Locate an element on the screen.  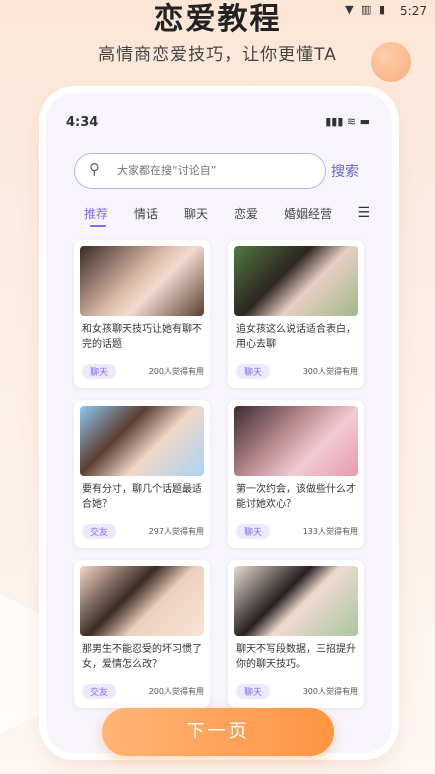
list-item: 和女孩聊天技巧让她有聊不完的话题 聊天 200人觉得有用 is located at coordinates (142, 314).